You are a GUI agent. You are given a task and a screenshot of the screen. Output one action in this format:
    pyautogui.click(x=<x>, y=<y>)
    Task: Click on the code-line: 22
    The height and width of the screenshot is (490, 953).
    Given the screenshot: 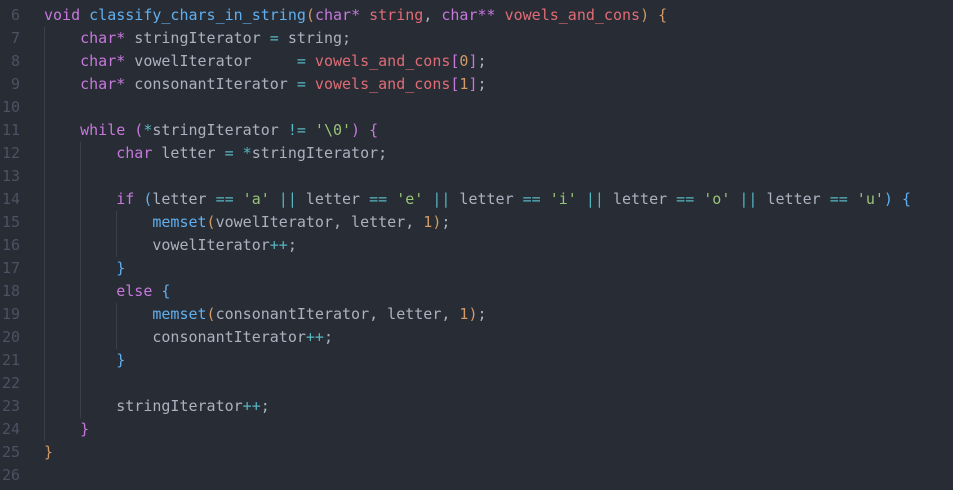 What is the action you would take?
    pyautogui.click(x=476, y=383)
    